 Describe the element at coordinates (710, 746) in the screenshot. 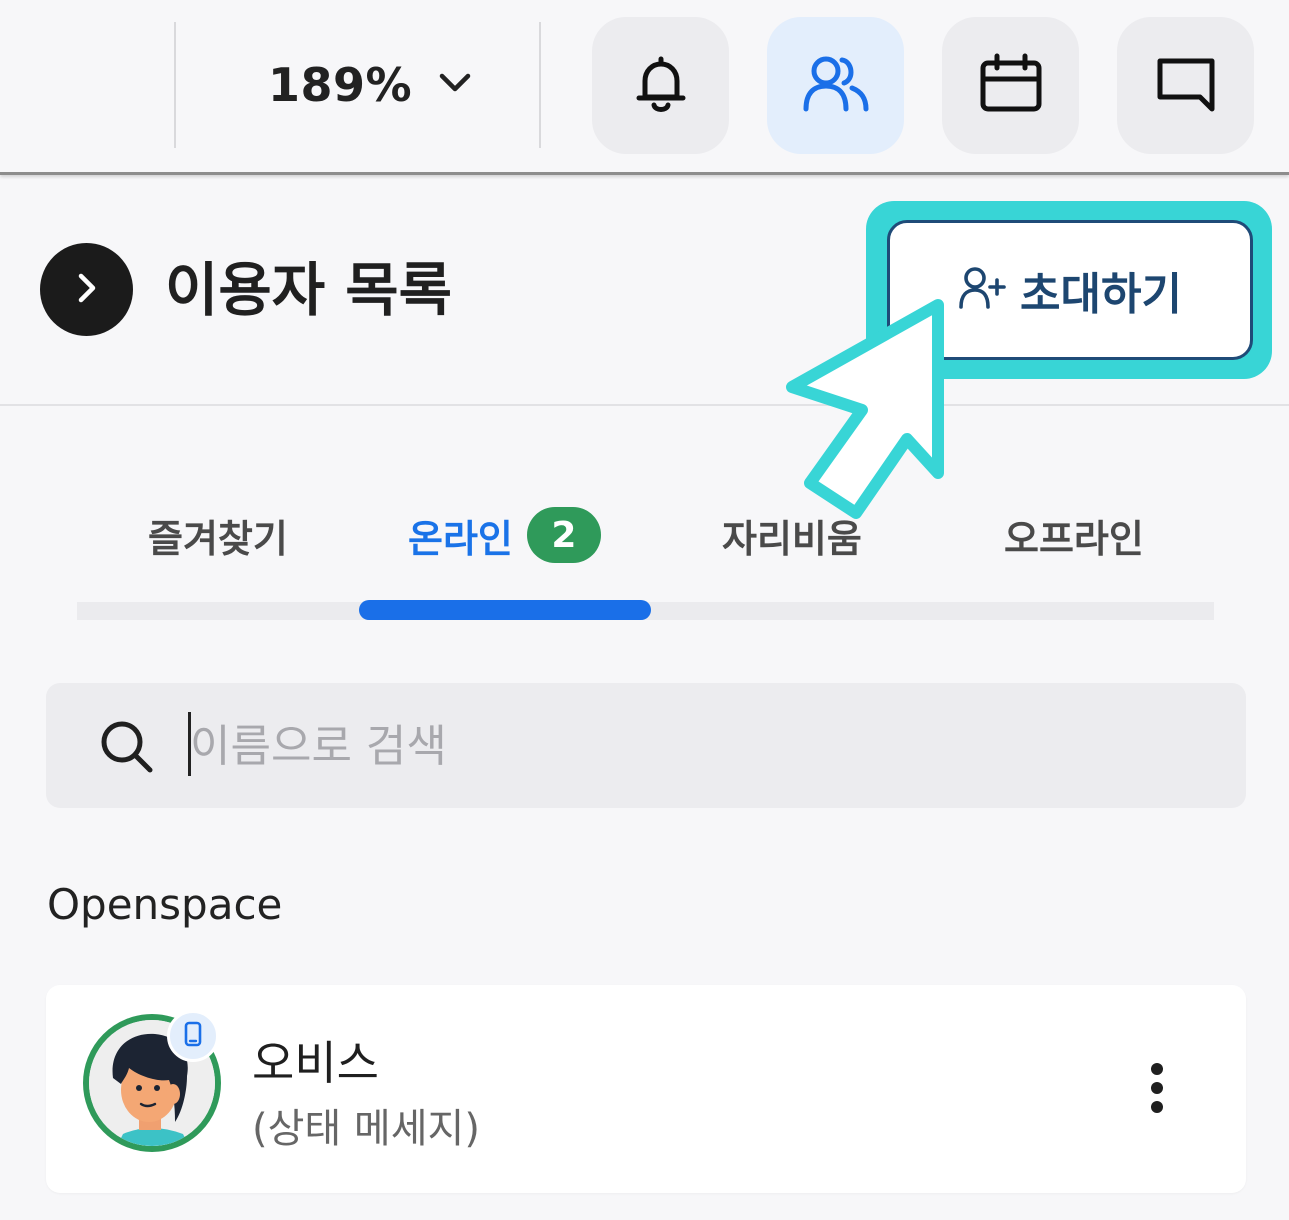

I see `search-input` at that location.